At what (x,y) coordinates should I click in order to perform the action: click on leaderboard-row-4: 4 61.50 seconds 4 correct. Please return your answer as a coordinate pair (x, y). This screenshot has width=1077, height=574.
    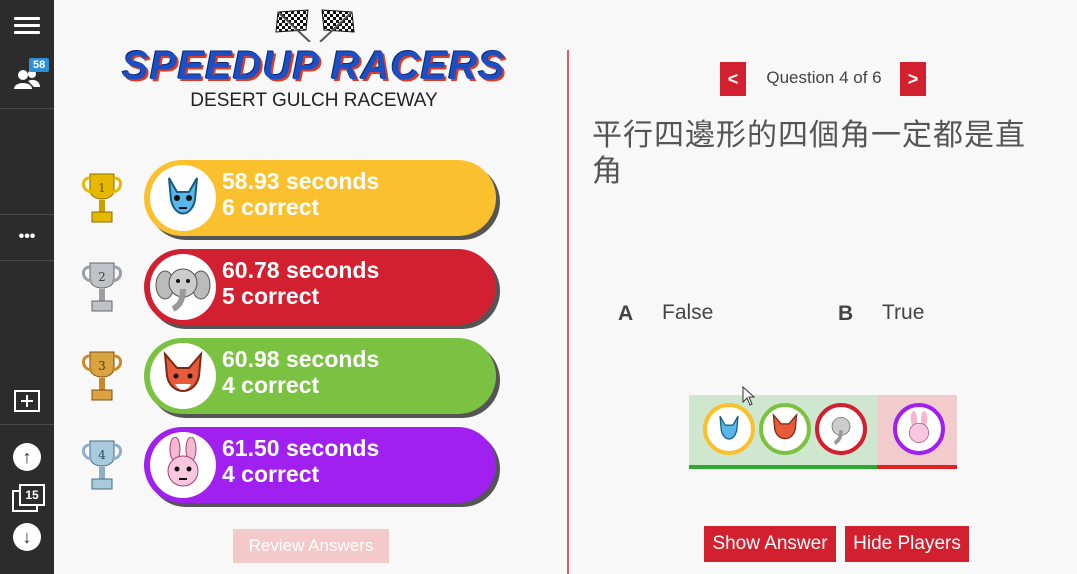
    Looking at the image, I should click on (295, 467).